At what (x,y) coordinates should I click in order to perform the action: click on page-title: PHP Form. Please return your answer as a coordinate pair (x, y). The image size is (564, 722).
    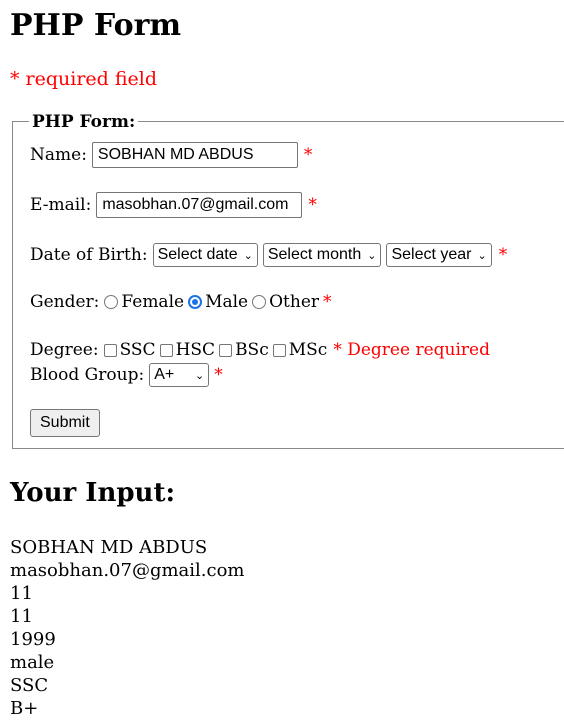
    Looking at the image, I should click on (96, 25).